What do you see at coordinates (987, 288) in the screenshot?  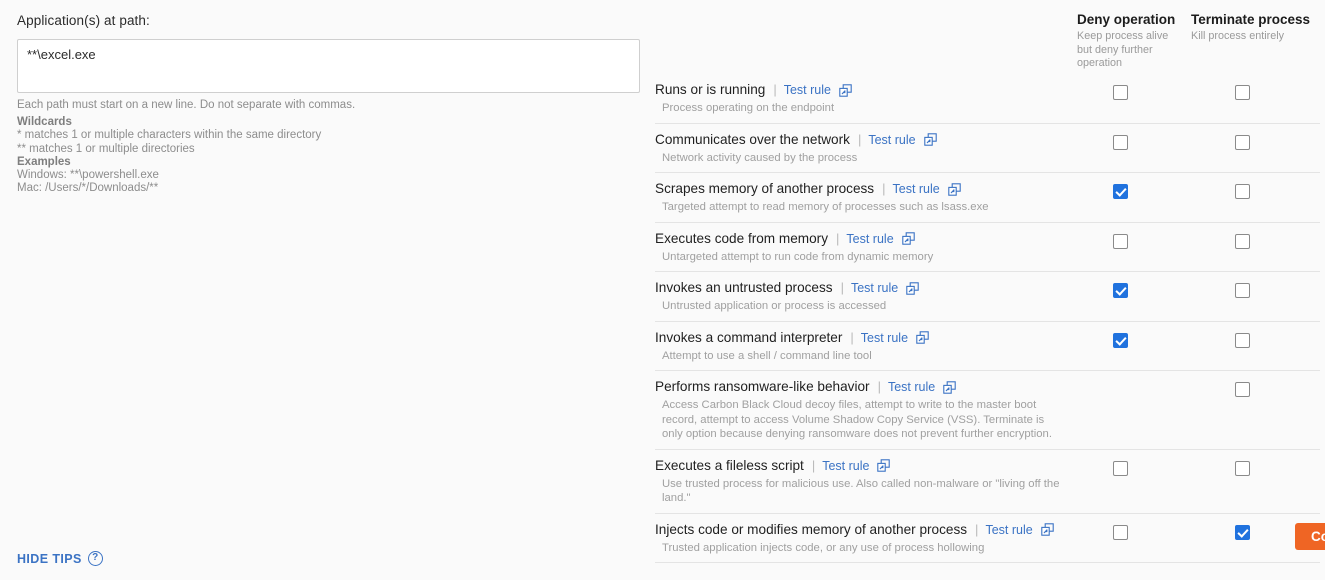 I see `rule-title-line: Invokes an untrusted process | Test rule` at bounding box center [987, 288].